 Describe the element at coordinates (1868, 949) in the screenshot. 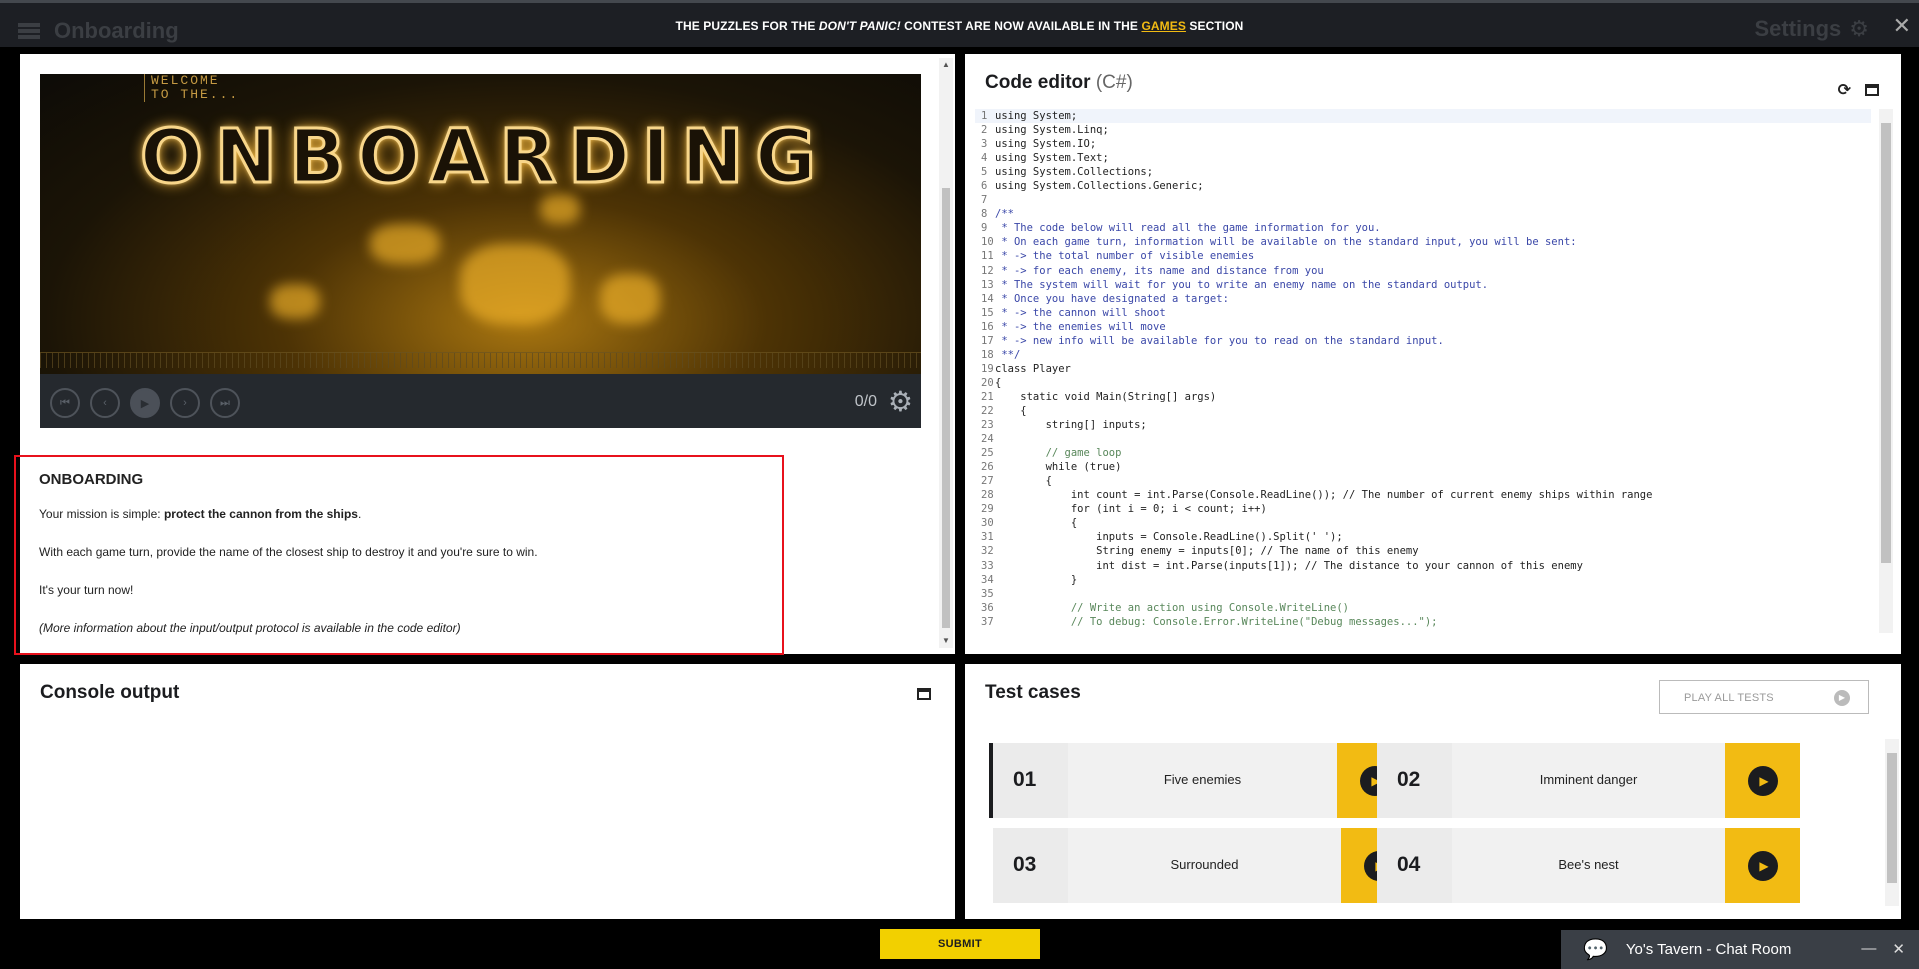

I see `minimize-icon: —` at that location.